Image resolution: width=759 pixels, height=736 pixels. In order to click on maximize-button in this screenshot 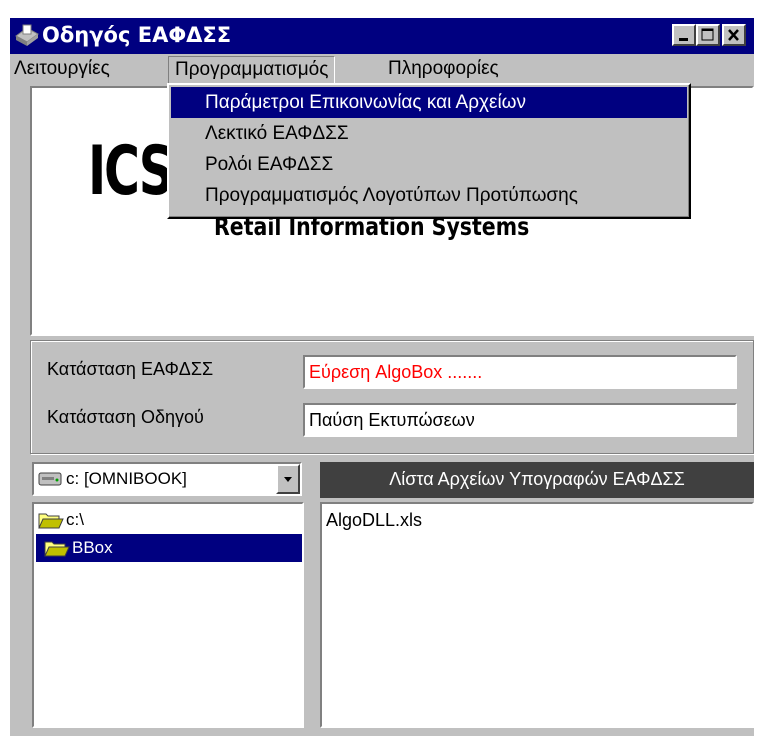, I will do `click(708, 35)`.